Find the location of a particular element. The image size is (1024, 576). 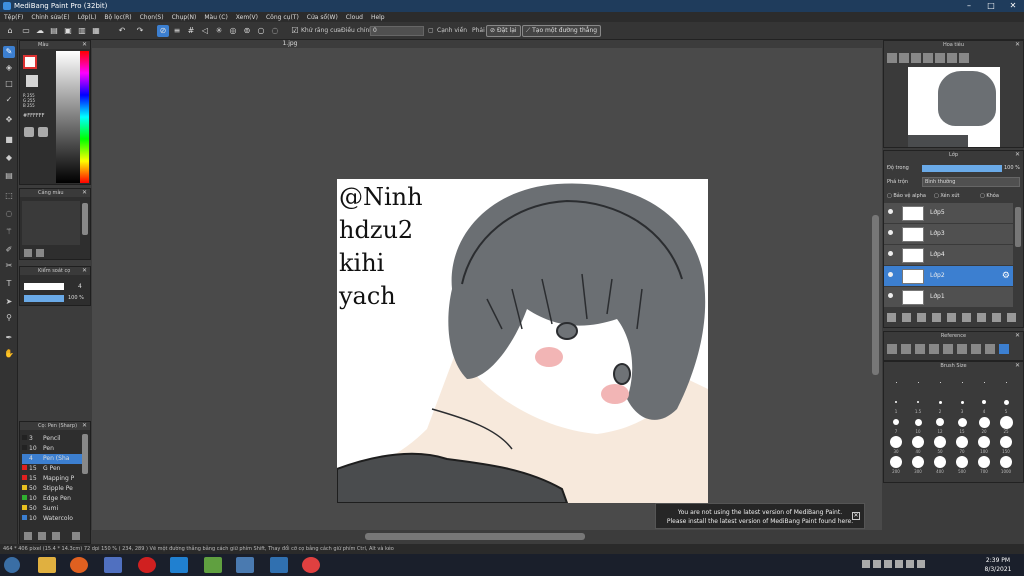

brush-list-item: 50 Stipple Pe is located at coordinates (52, 489).